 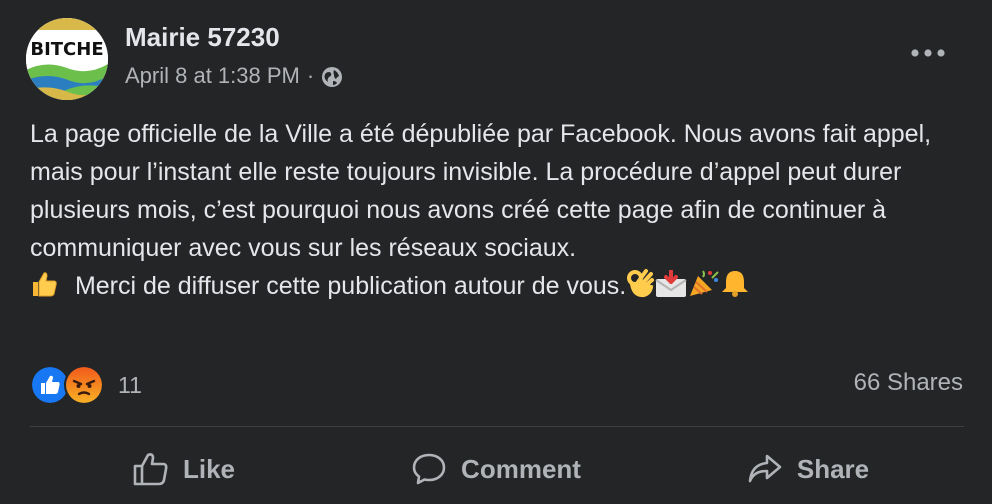 I want to click on angry-reaction-icon, so click(x=84, y=385).